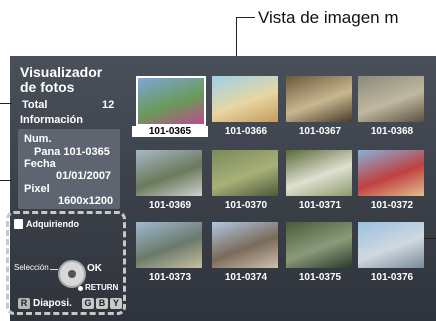 The height and width of the screenshot is (321, 436). I want to click on thumbnail-caption: 101-0372, so click(392, 205).